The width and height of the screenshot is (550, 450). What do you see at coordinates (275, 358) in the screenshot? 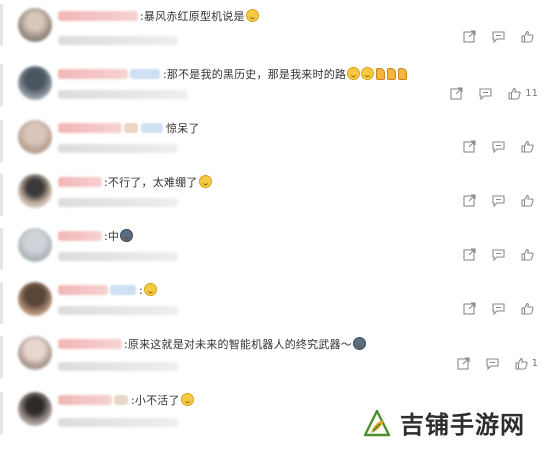
I see `comment-item: :原来这就是对未来的智能机器人的终究武器～ 1` at bounding box center [275, 358].